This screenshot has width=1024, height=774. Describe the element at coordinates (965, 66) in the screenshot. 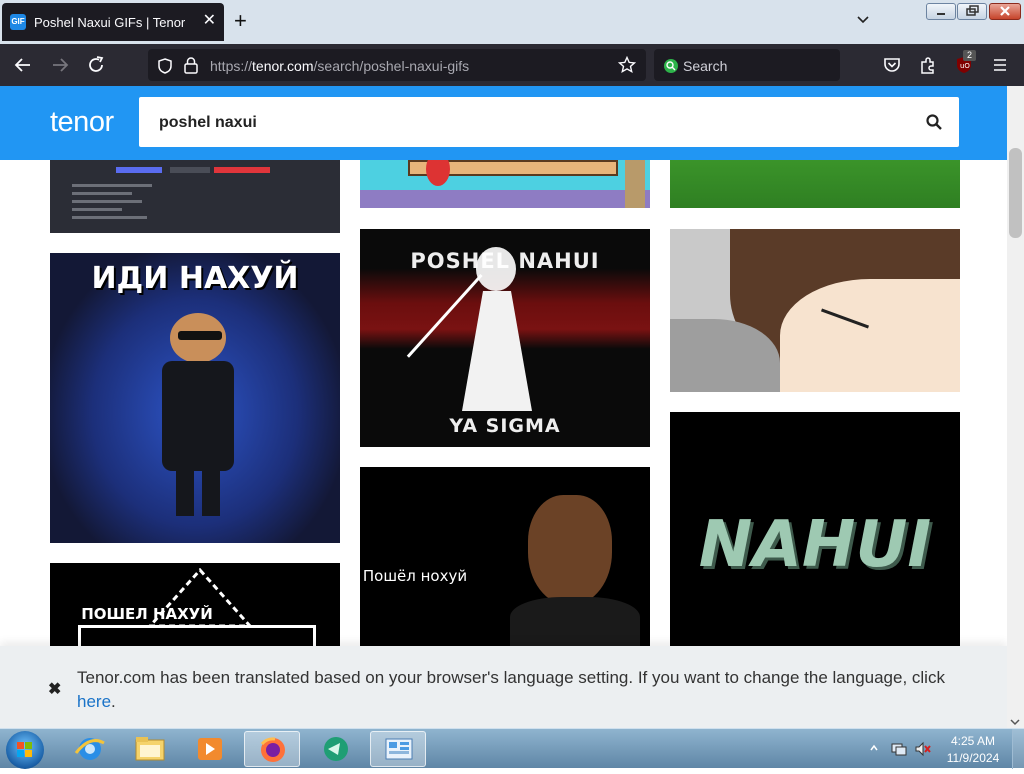

I see `svg-text: uO` at that location.